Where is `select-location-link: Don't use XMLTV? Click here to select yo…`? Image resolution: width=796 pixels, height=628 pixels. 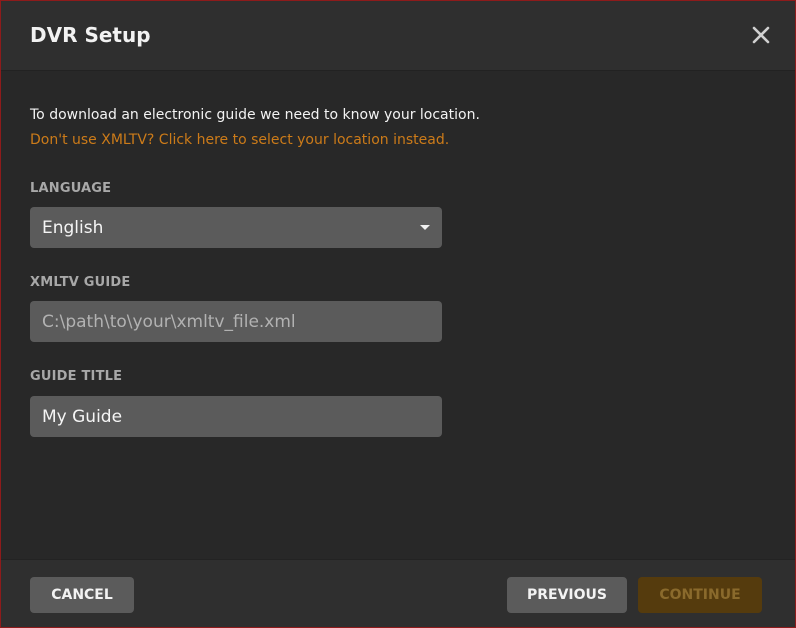 select-location-link: Don't use XMLTV? Click here to select yo… is located at coordinates (239, 140).